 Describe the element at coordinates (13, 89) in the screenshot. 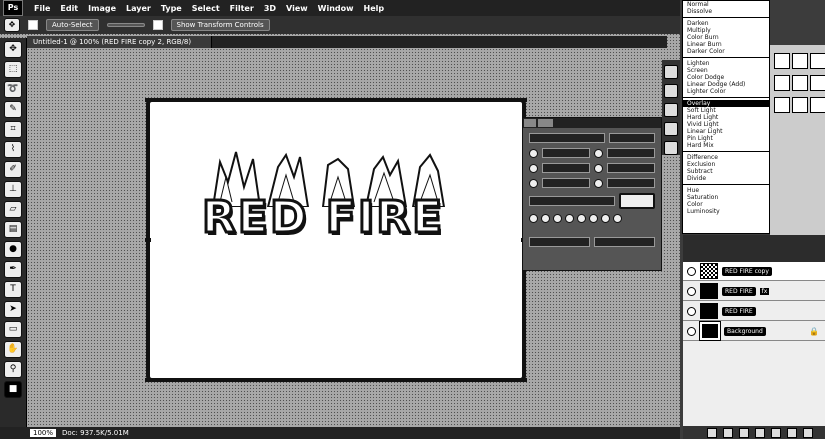

I see `lasso-tool-icon: ➰` at that location.